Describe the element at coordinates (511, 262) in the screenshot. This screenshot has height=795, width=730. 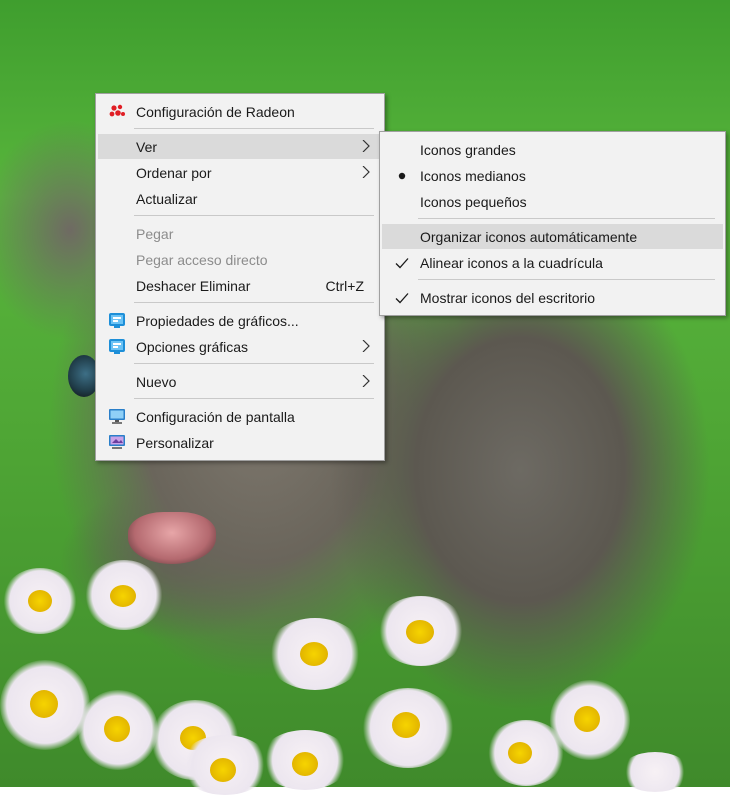
I see `menu-item-label: Alinear iconos a la cuadrícula` at that location.